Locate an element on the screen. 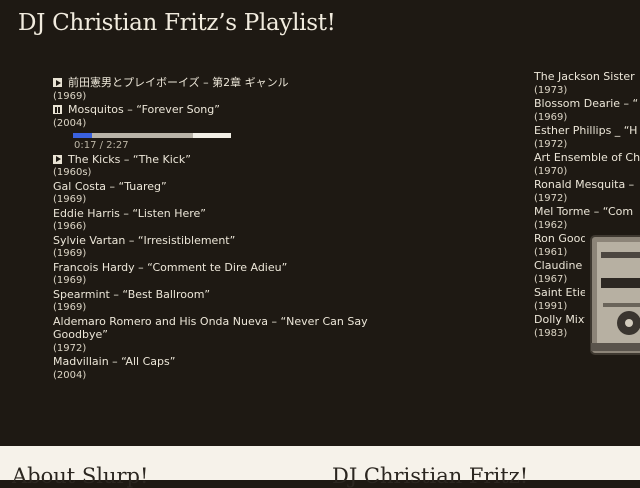  track-year: (1960s) is located at coordinates (72, 172).